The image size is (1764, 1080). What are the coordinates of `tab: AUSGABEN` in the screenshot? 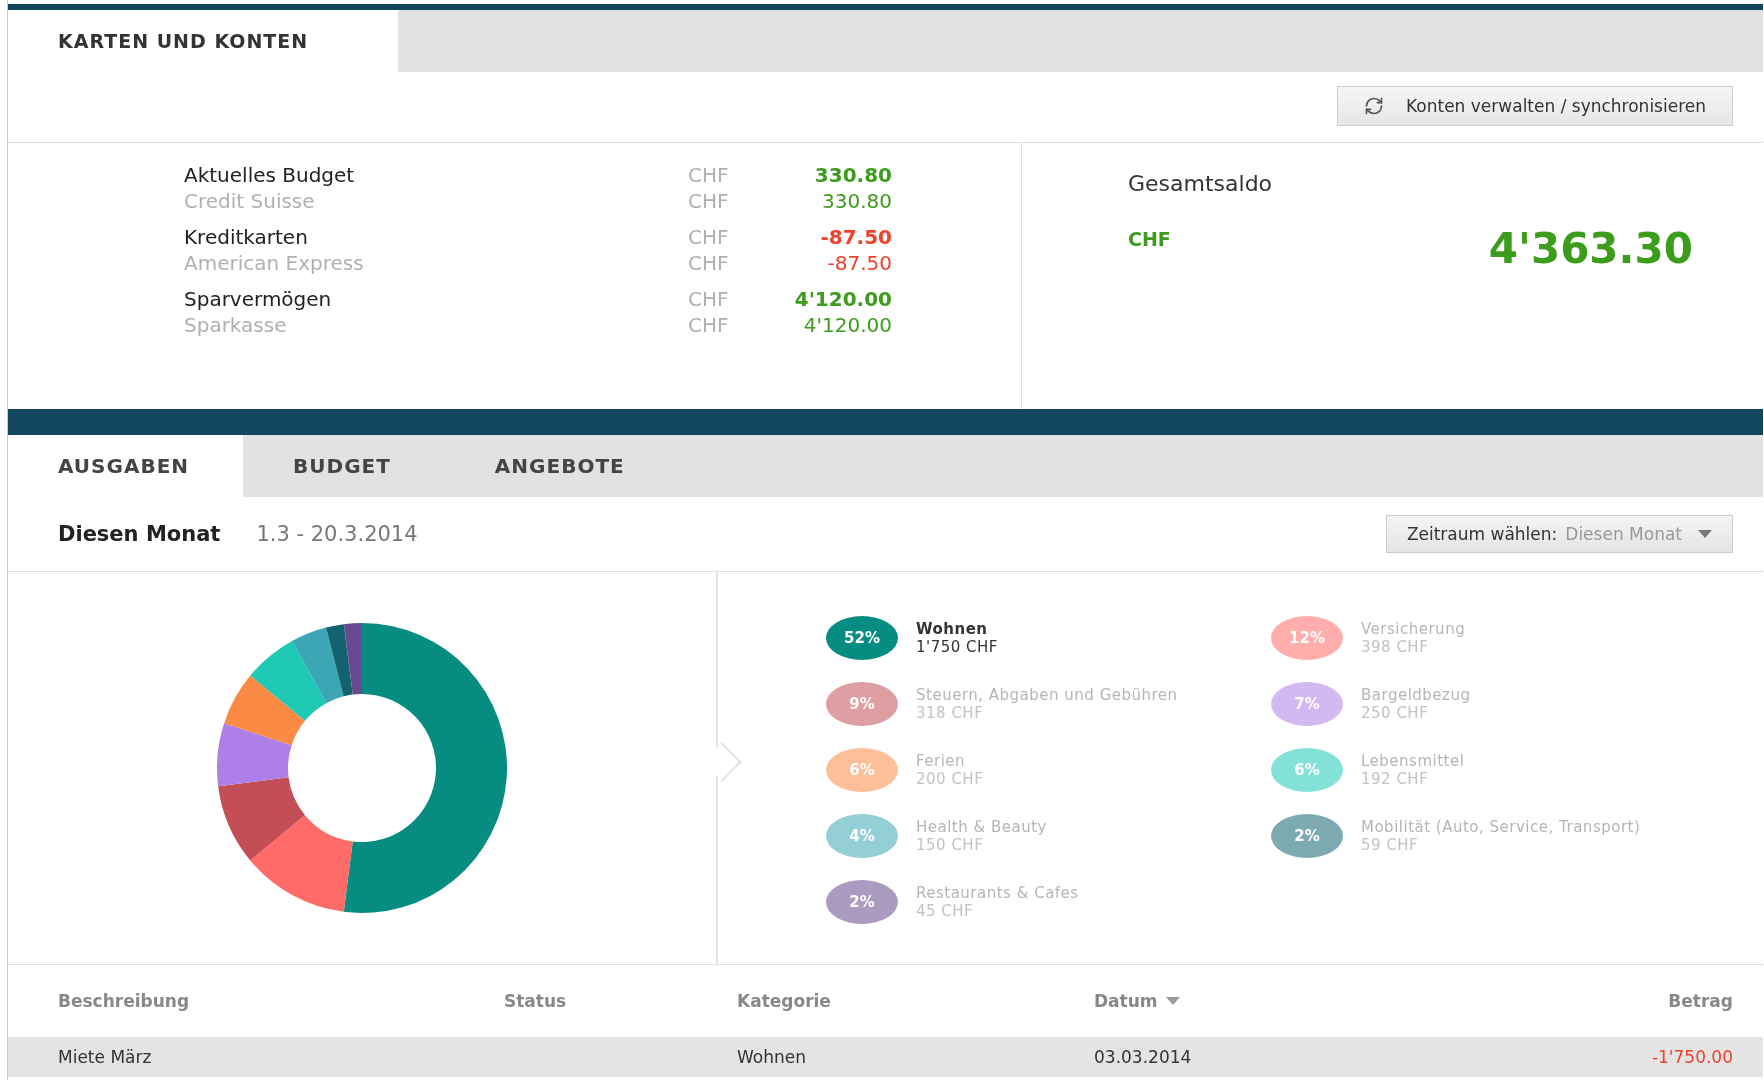 It's located at (126, 466).